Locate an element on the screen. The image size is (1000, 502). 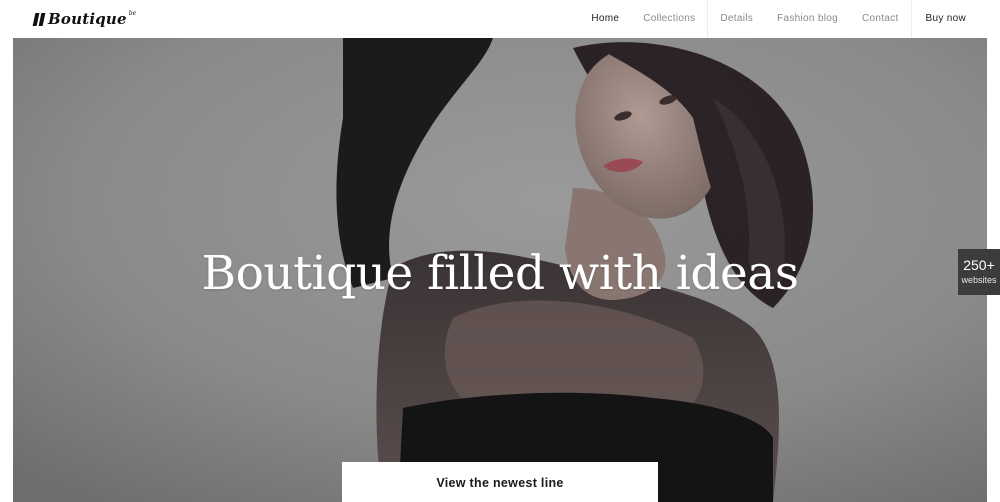
brand-logo: Boutique be is located at coordinates (84, 19).